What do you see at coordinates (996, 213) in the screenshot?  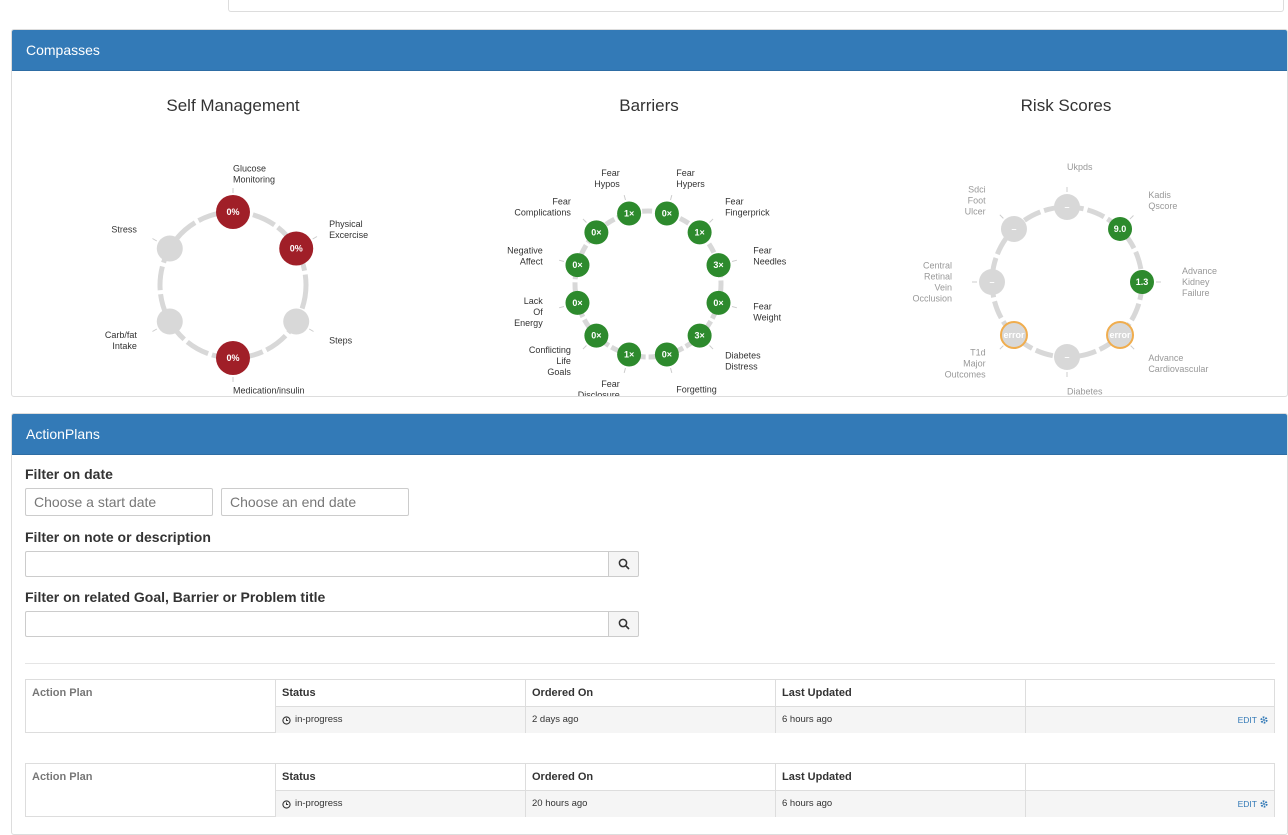 I see `compass-node: – Sdci Foot Ulcer` at bounding box center [996, 213].